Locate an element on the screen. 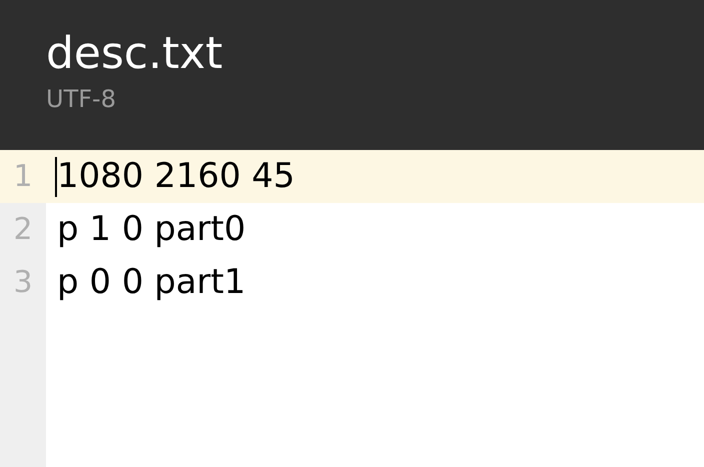  code-line: p 0 0 part1 is located at coordinates (151, 282).